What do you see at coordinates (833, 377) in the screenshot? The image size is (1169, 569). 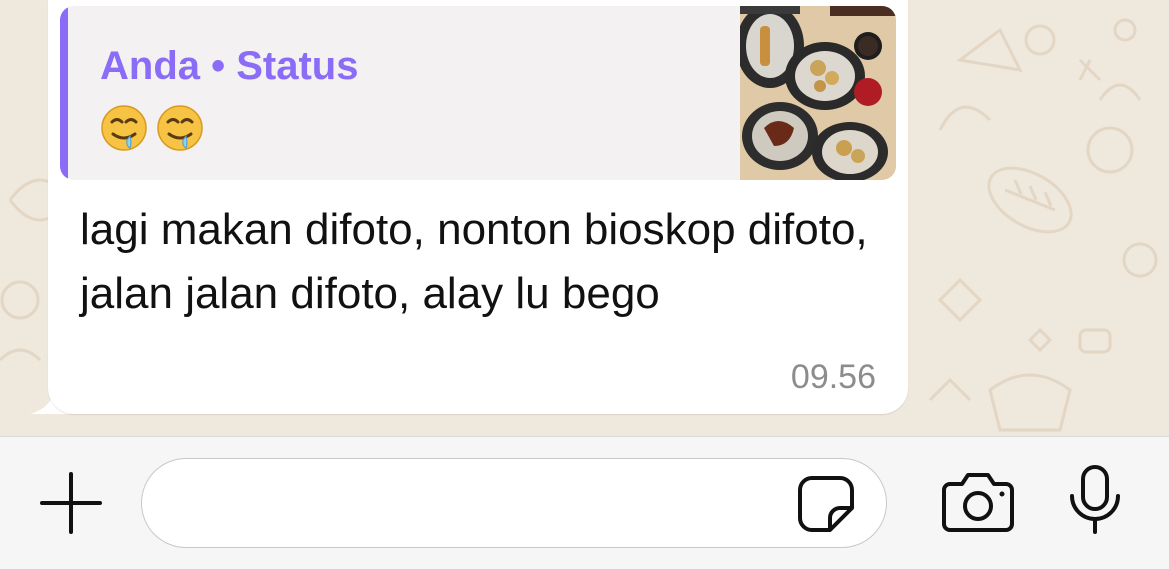 I see `message-timestamp: 09.56` at bounding box center [833, 377].